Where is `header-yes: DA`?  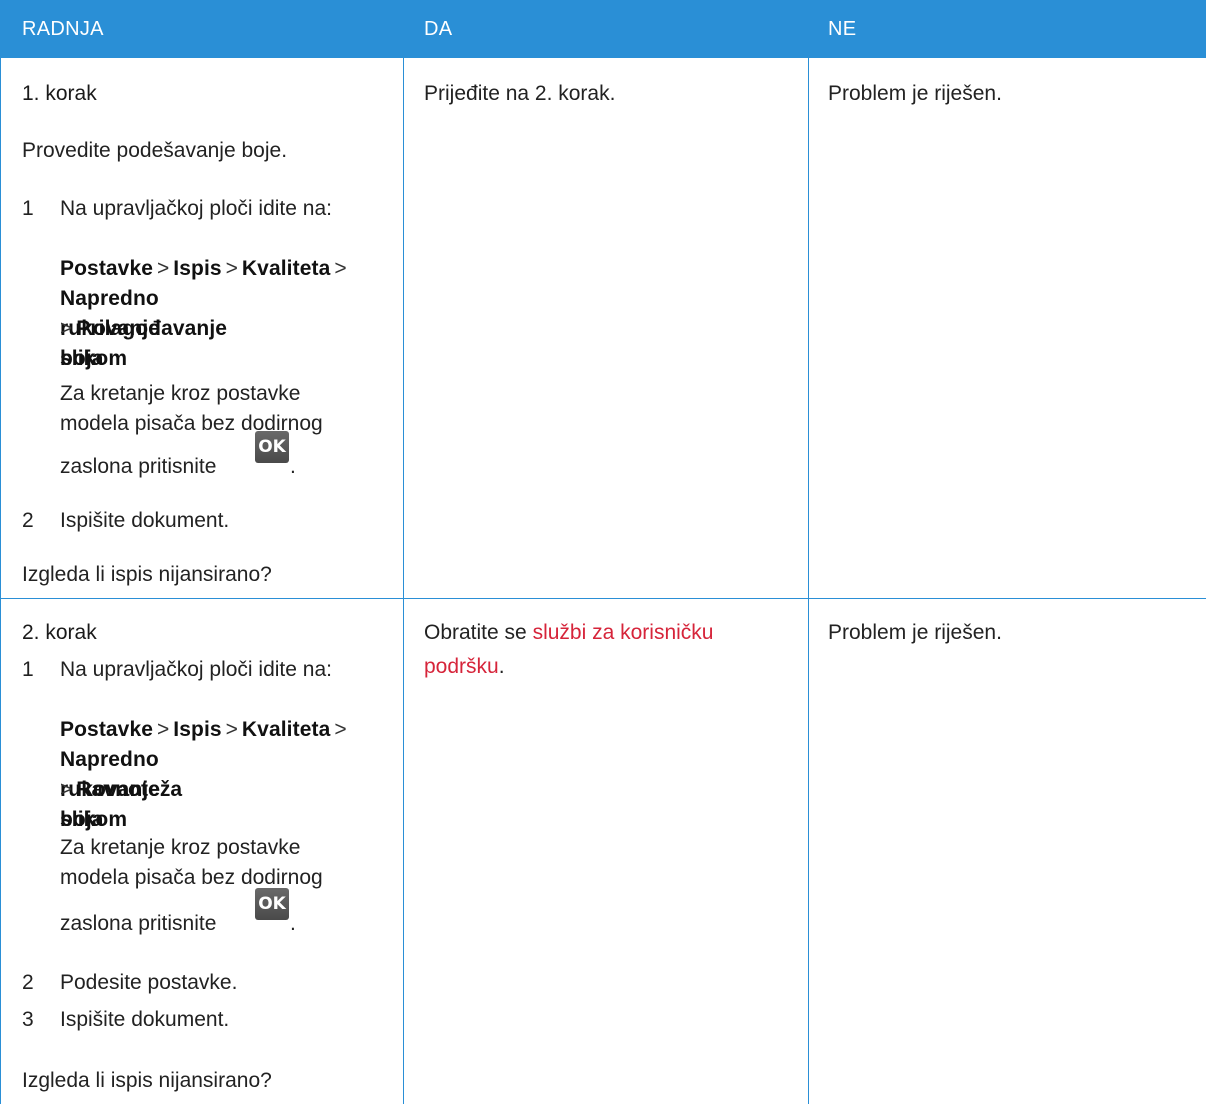 header-yes: DA is located at coordinates (438, 29).